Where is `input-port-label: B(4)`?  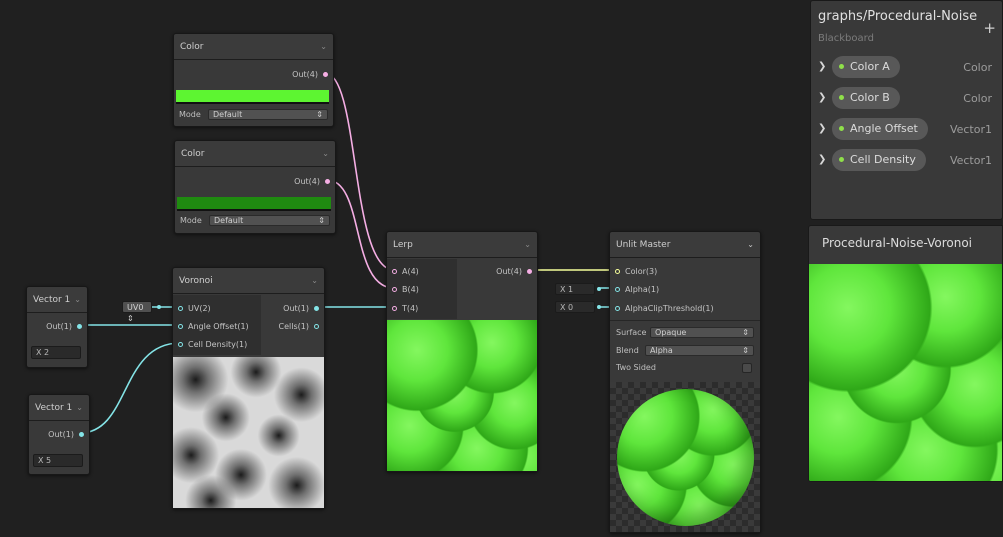
input-port-label: B(4) is located at coordinates (410, 289).